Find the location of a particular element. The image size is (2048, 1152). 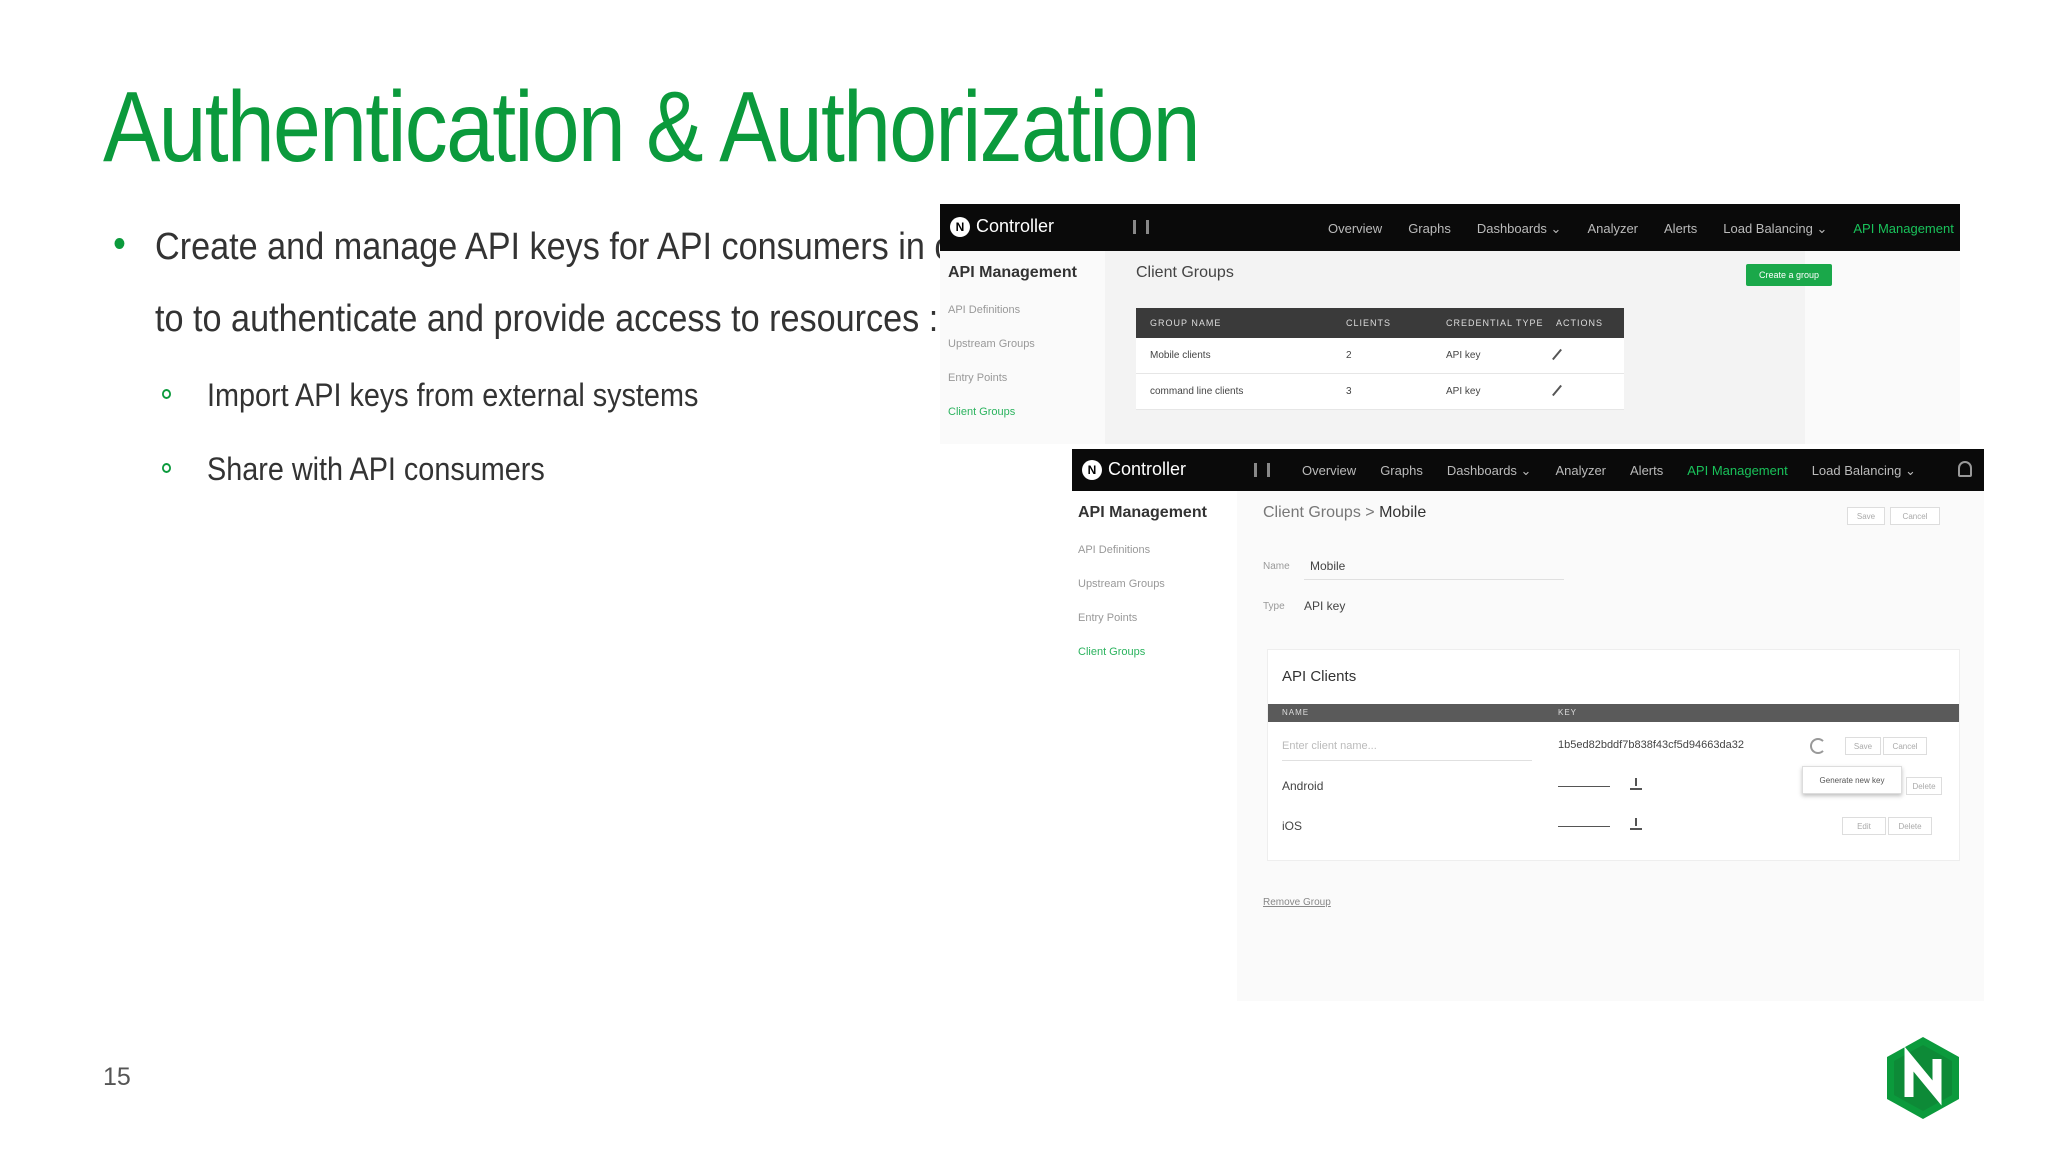

type-value: API key is located at coordinates (1325, 606).